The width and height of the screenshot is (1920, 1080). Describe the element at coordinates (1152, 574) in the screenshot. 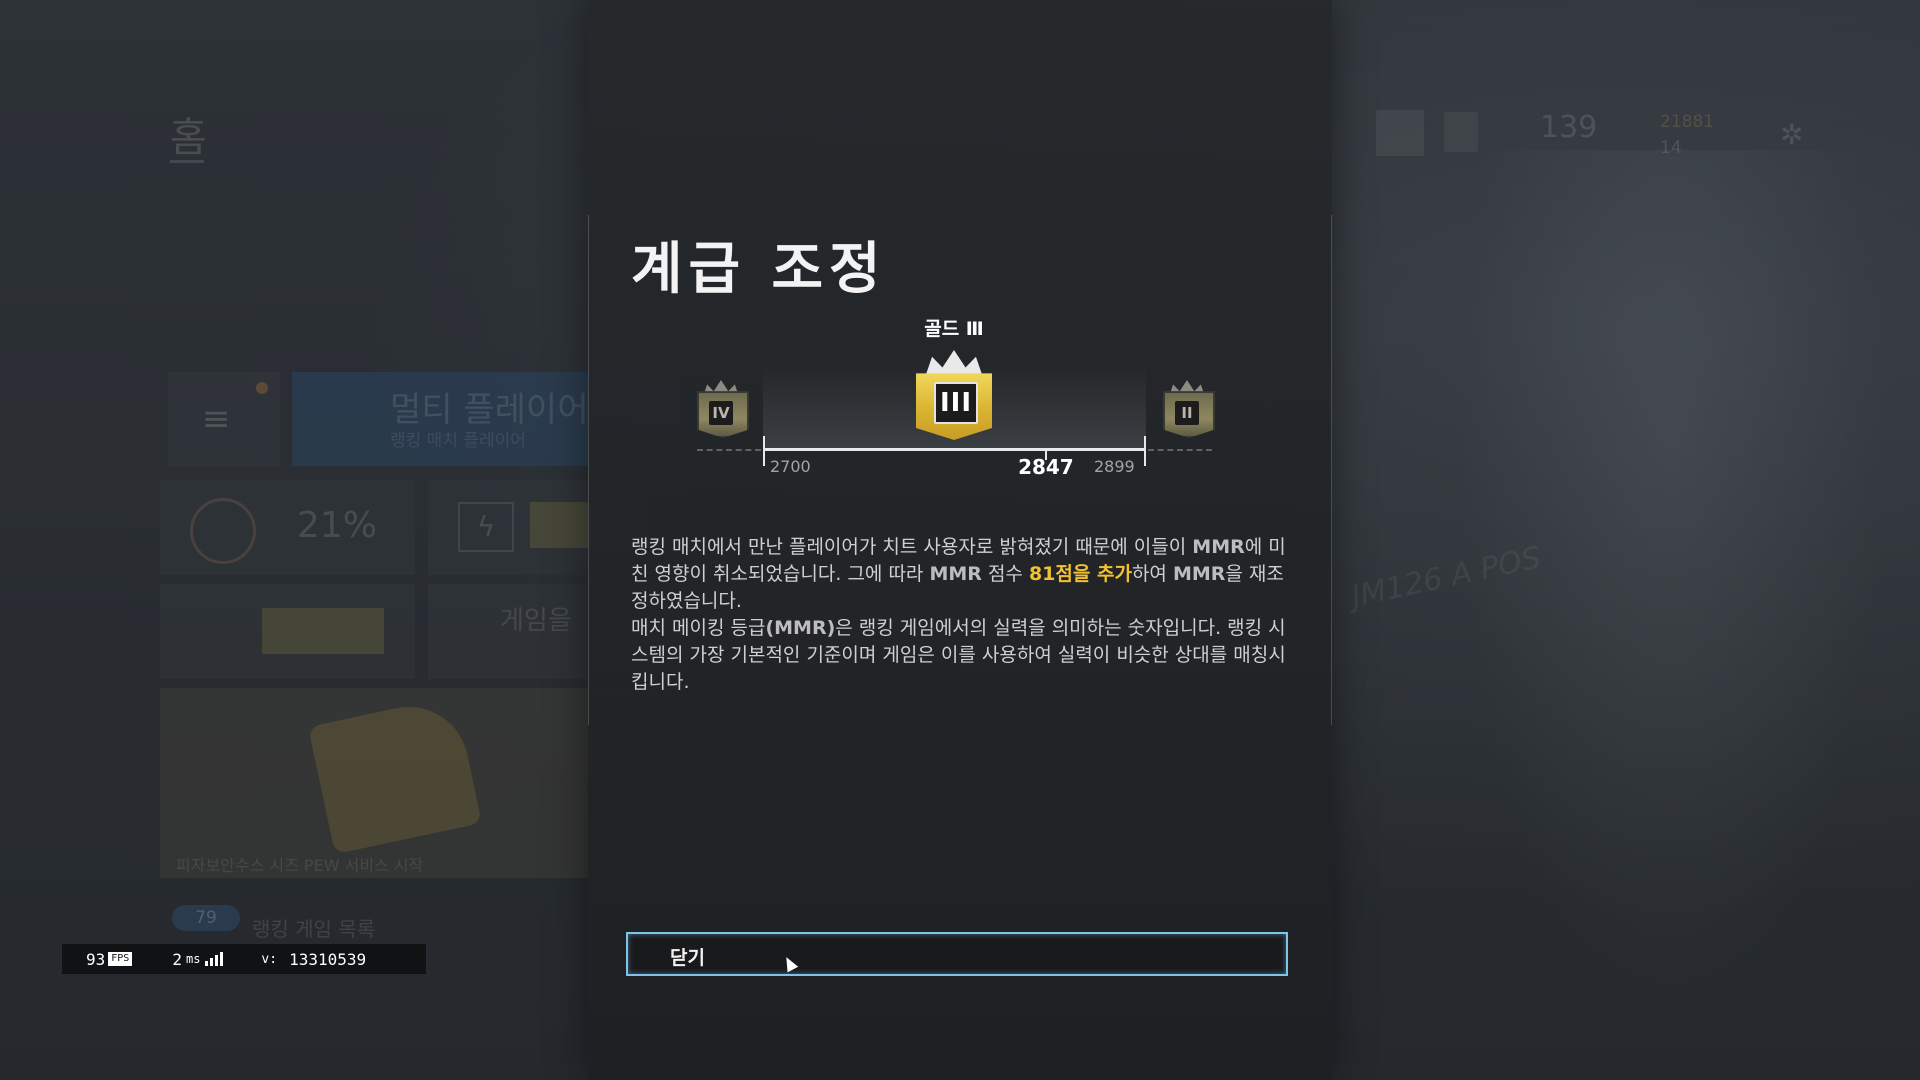

I see `desc-text: 하여` at that location.